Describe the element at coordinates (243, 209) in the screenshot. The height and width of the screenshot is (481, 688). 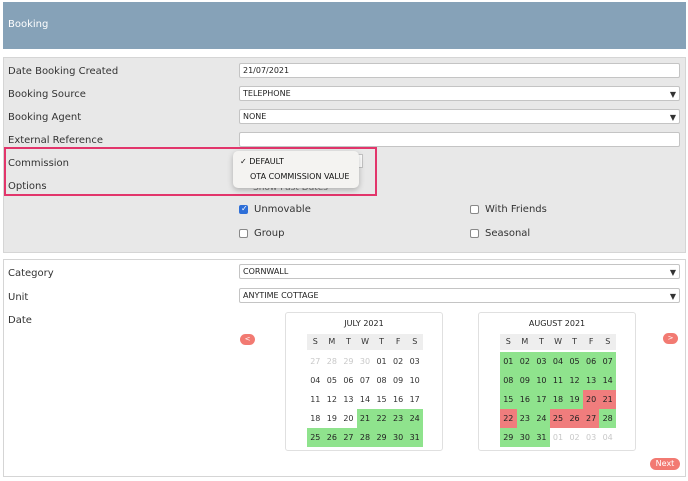
I see `checkbox-checked-icon` at that location.